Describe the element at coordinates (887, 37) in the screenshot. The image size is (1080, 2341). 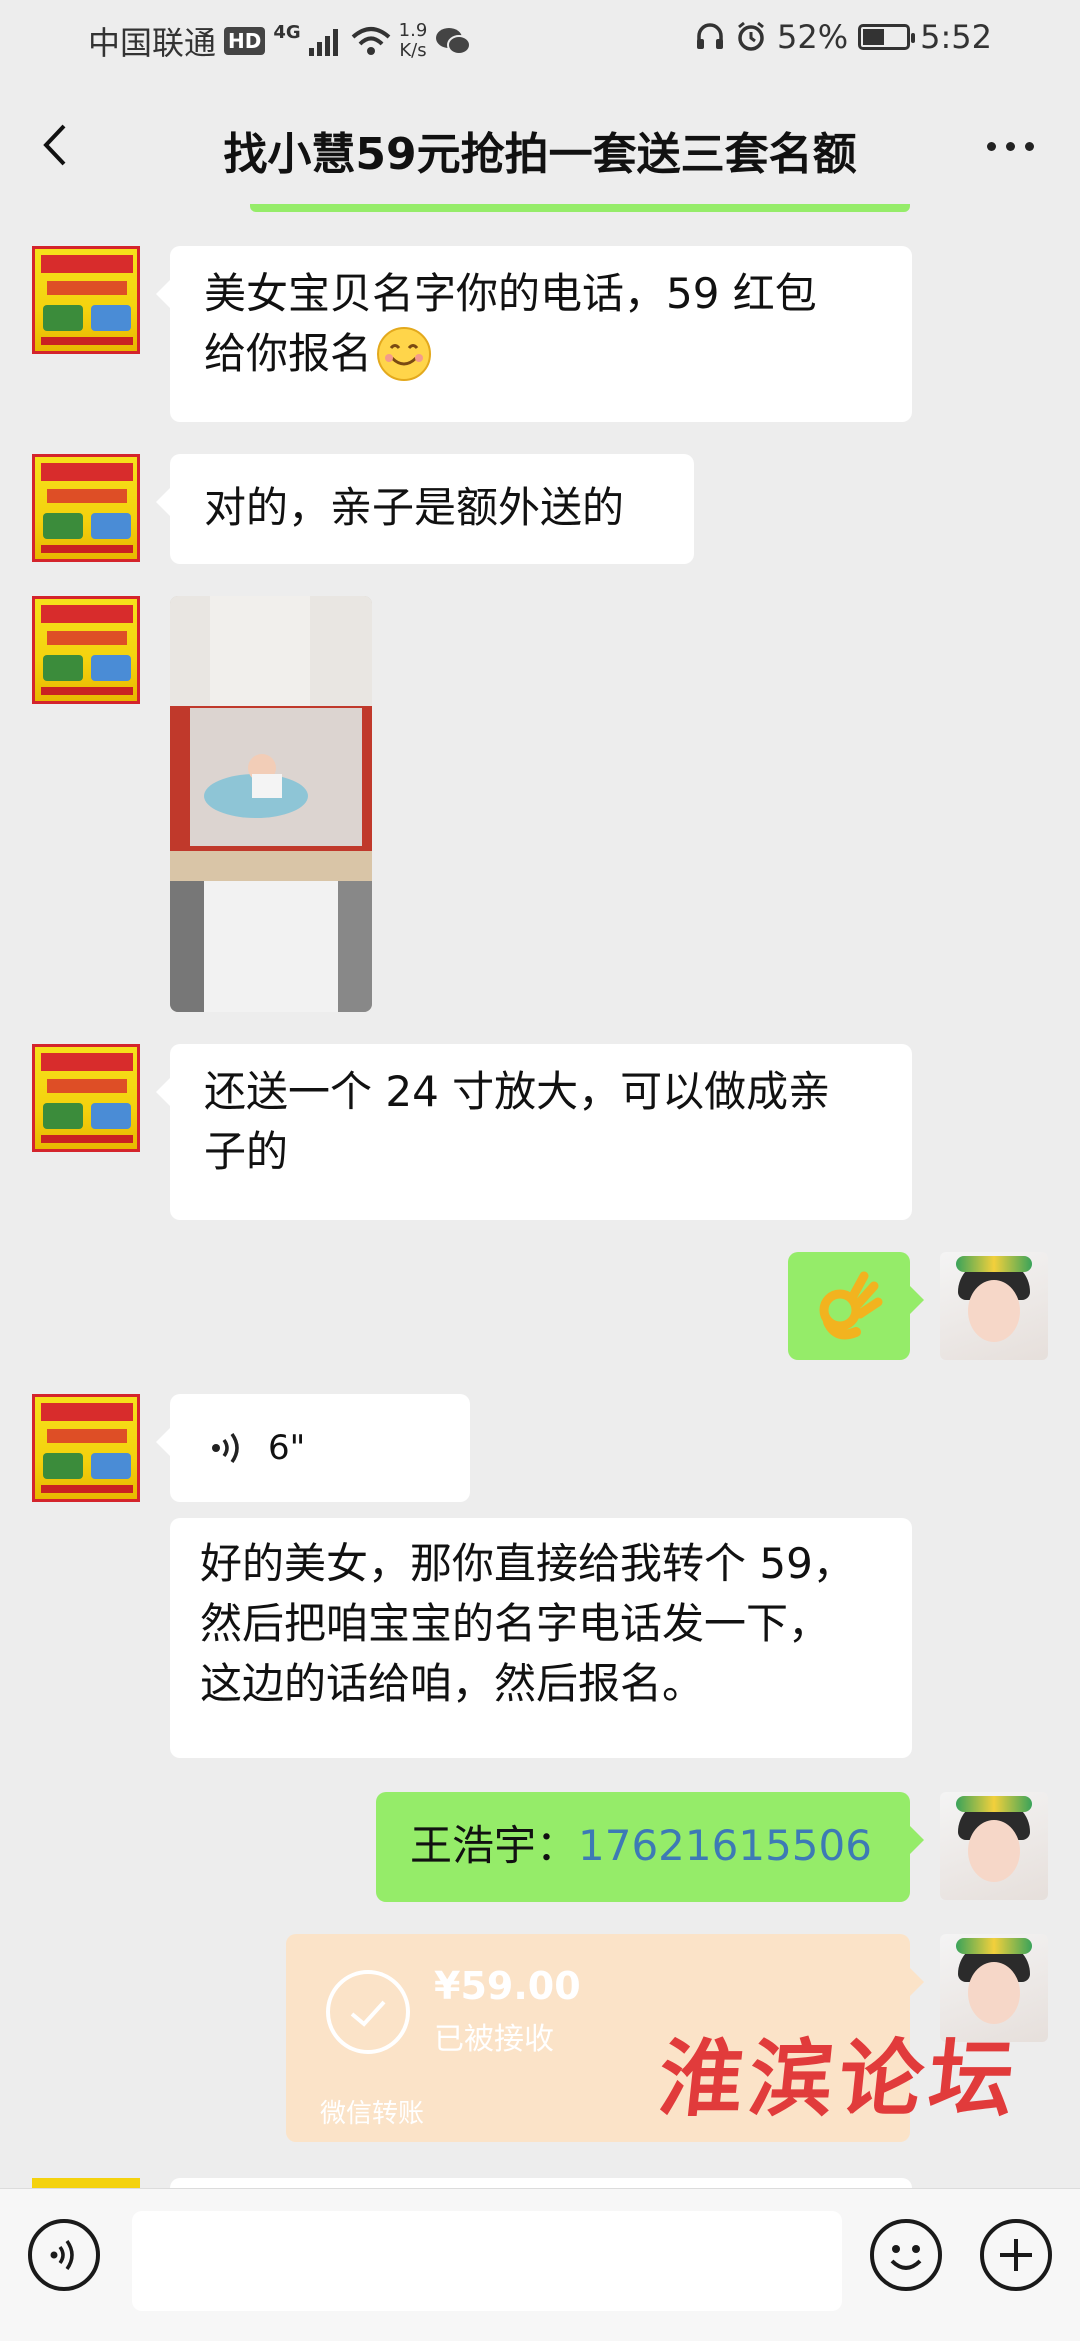
I see `battery-icon` at that location.